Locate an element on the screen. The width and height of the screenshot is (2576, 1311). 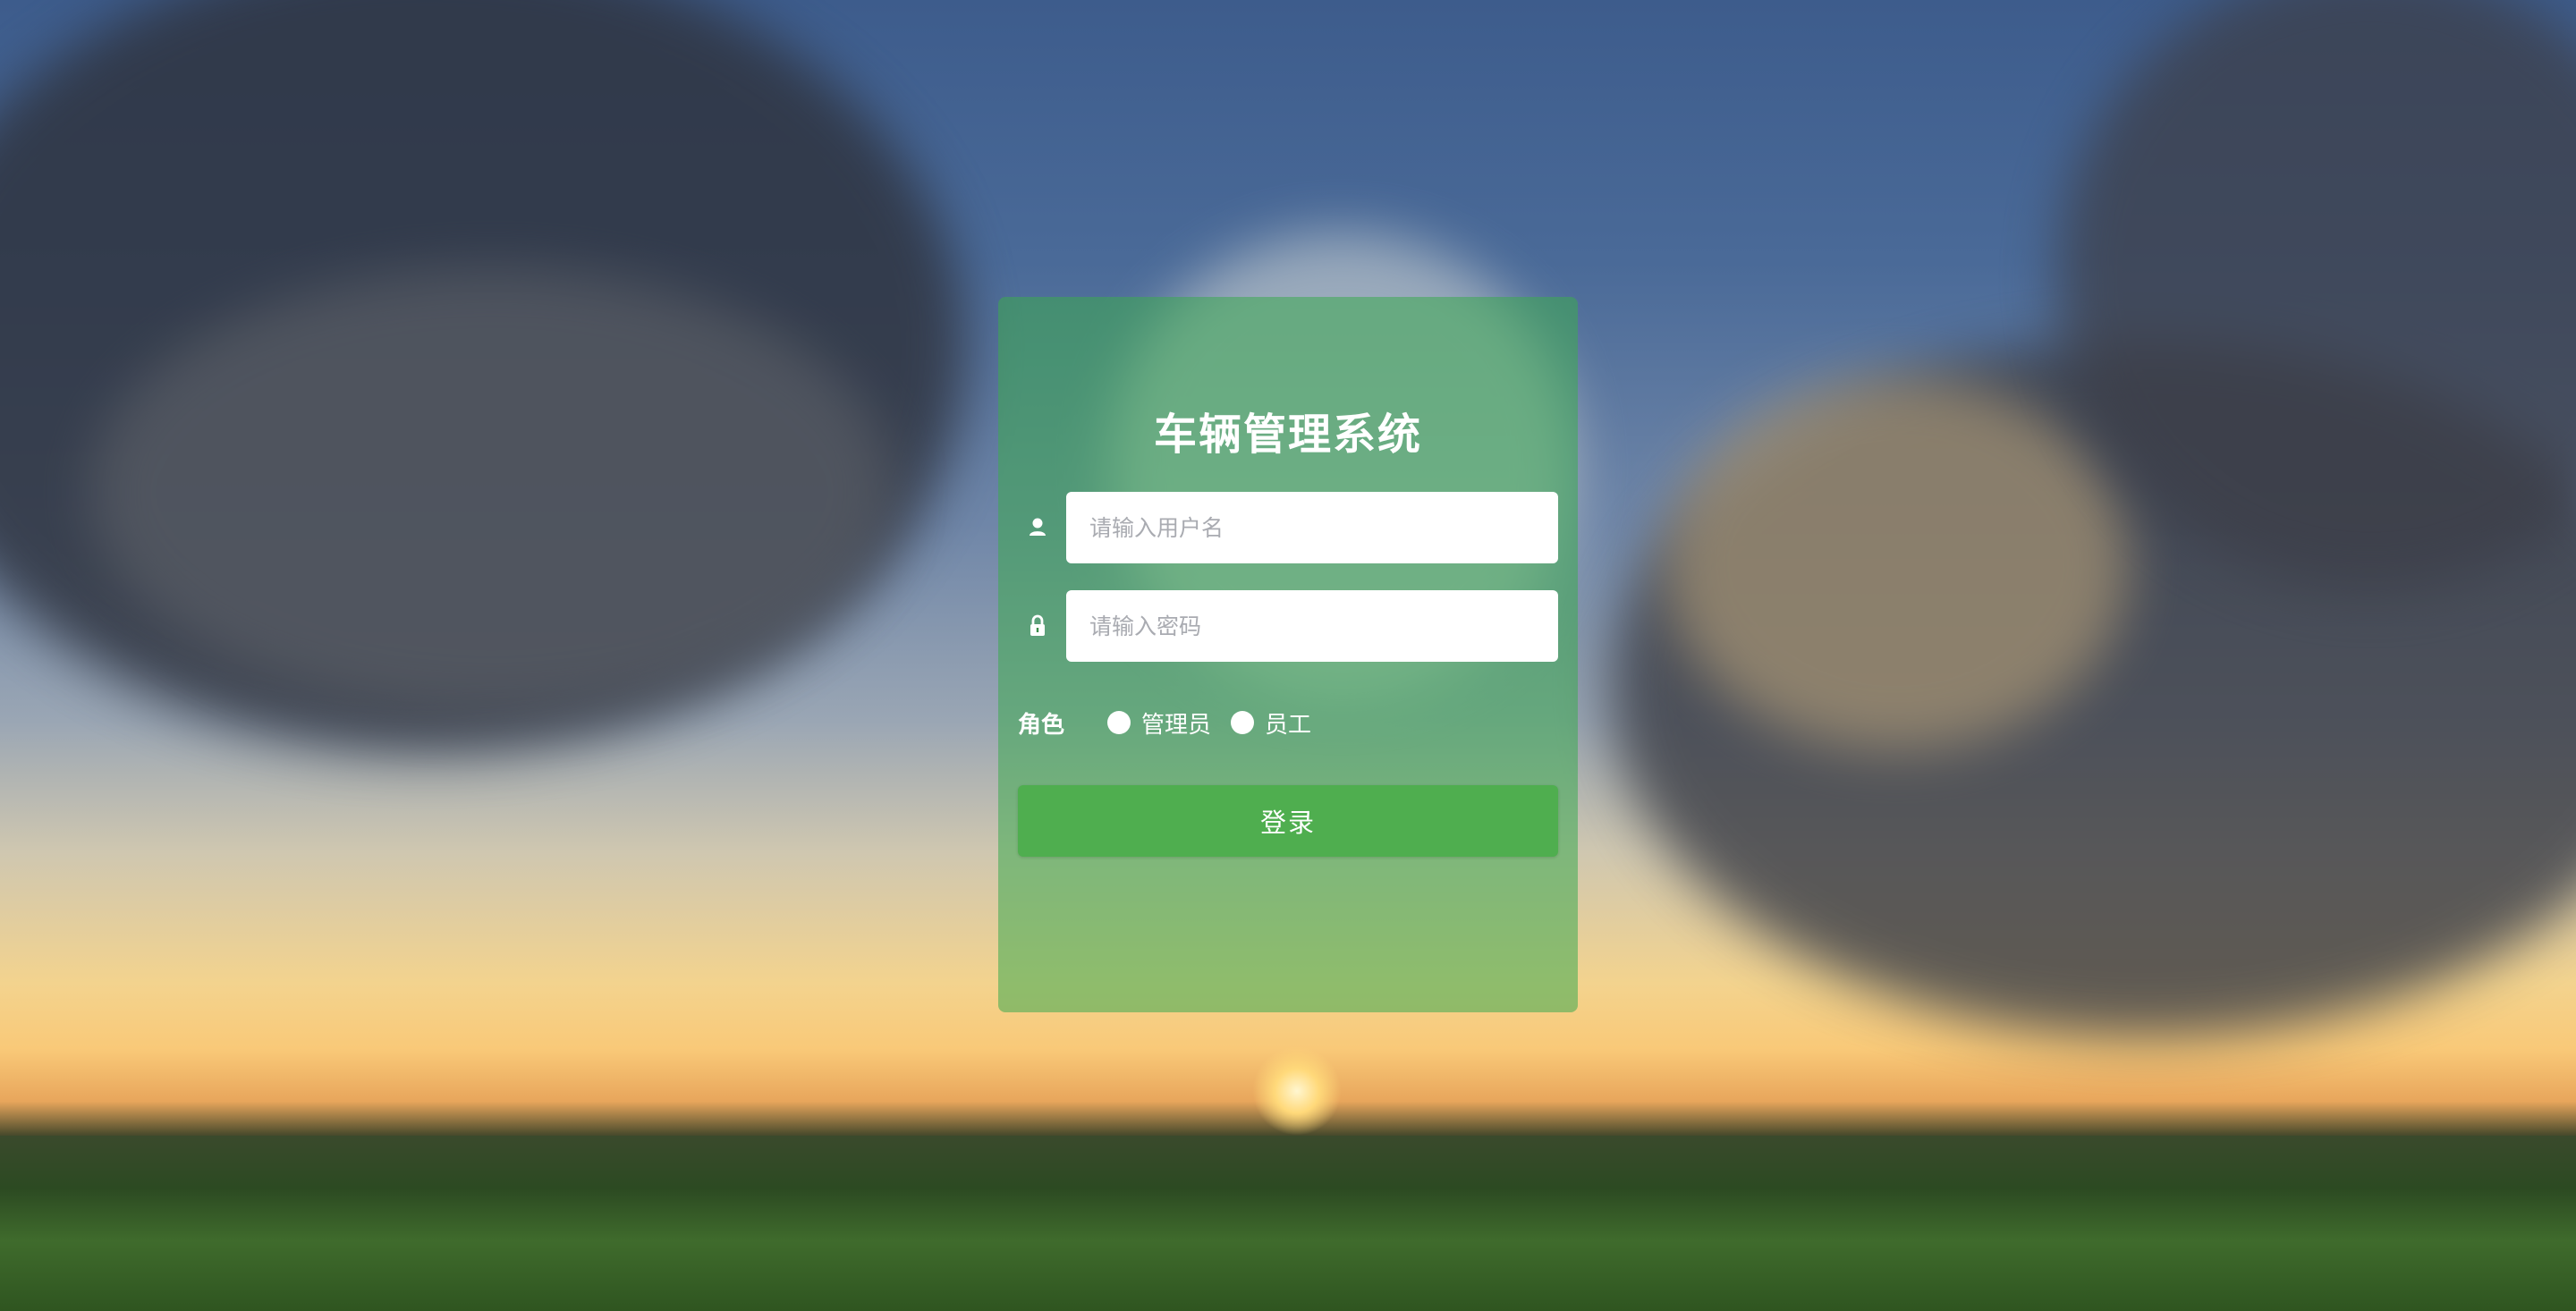
page-title: 车辆管理系统 is located at coordinates (1287, 435).